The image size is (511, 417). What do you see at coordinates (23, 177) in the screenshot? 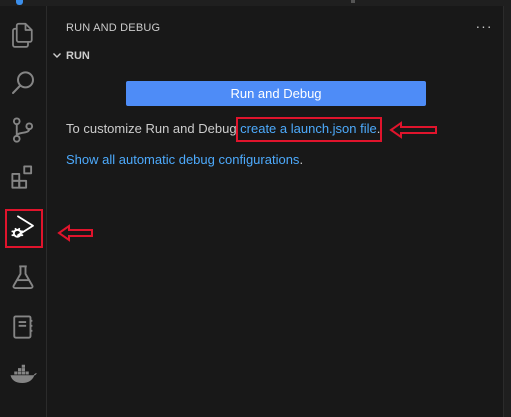
I see `extensions-icon` at bounding box center [23, 177].